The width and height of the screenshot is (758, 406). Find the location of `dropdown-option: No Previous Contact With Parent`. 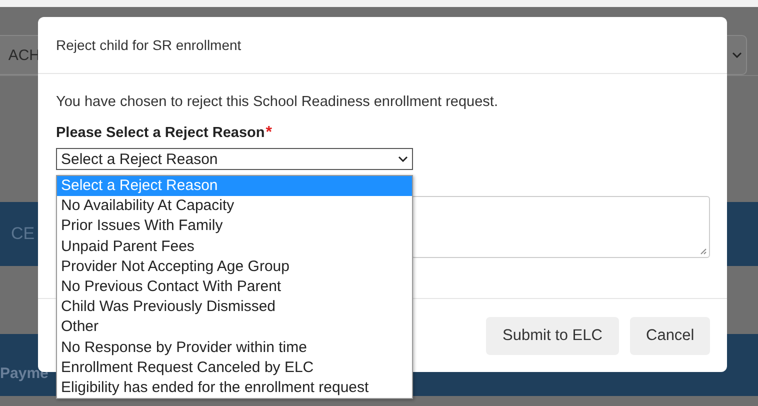

dropdown-option: No Previous Contact With Parent is located at coordinates (234, 287).